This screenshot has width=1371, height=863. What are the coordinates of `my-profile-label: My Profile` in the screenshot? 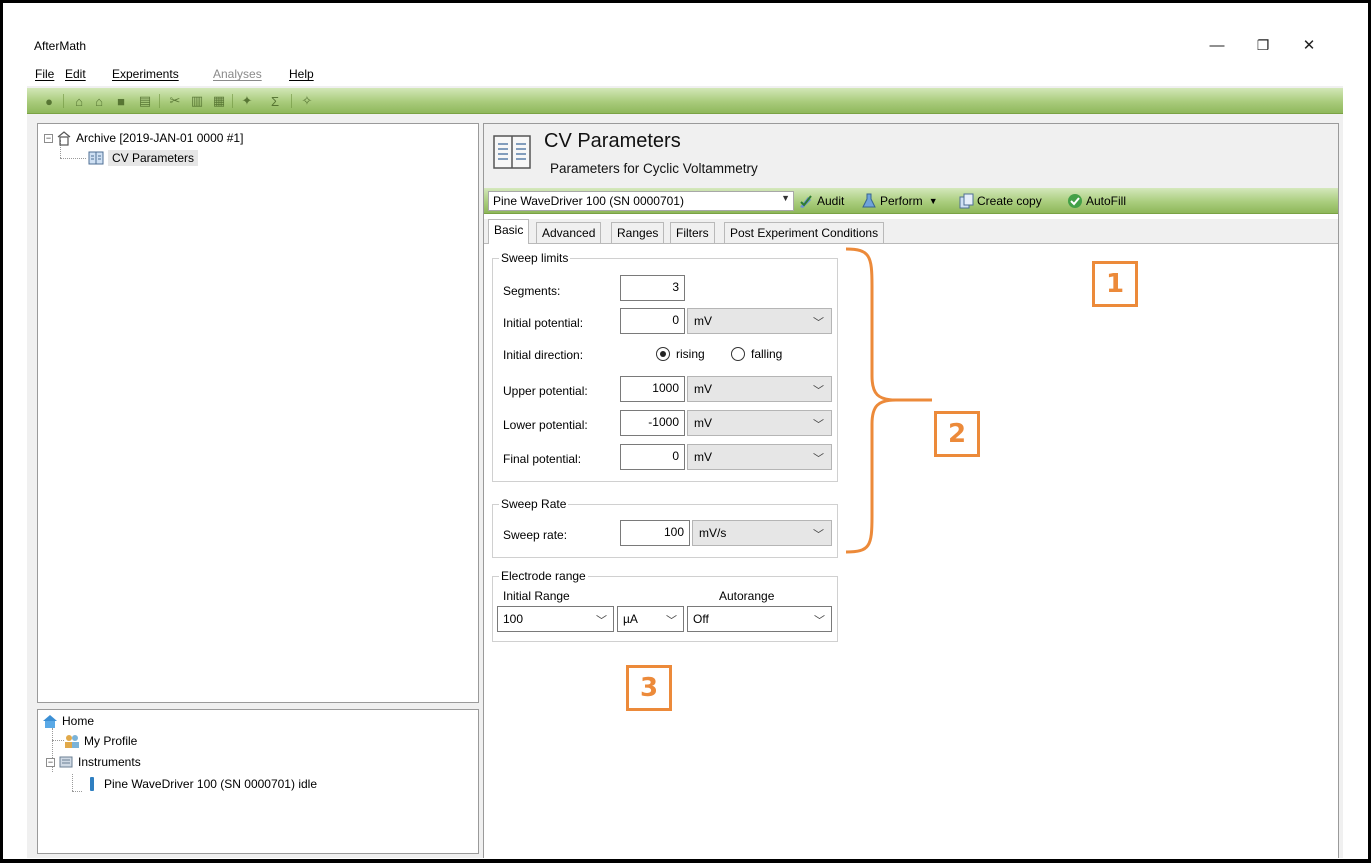 It's located at (111, 741).